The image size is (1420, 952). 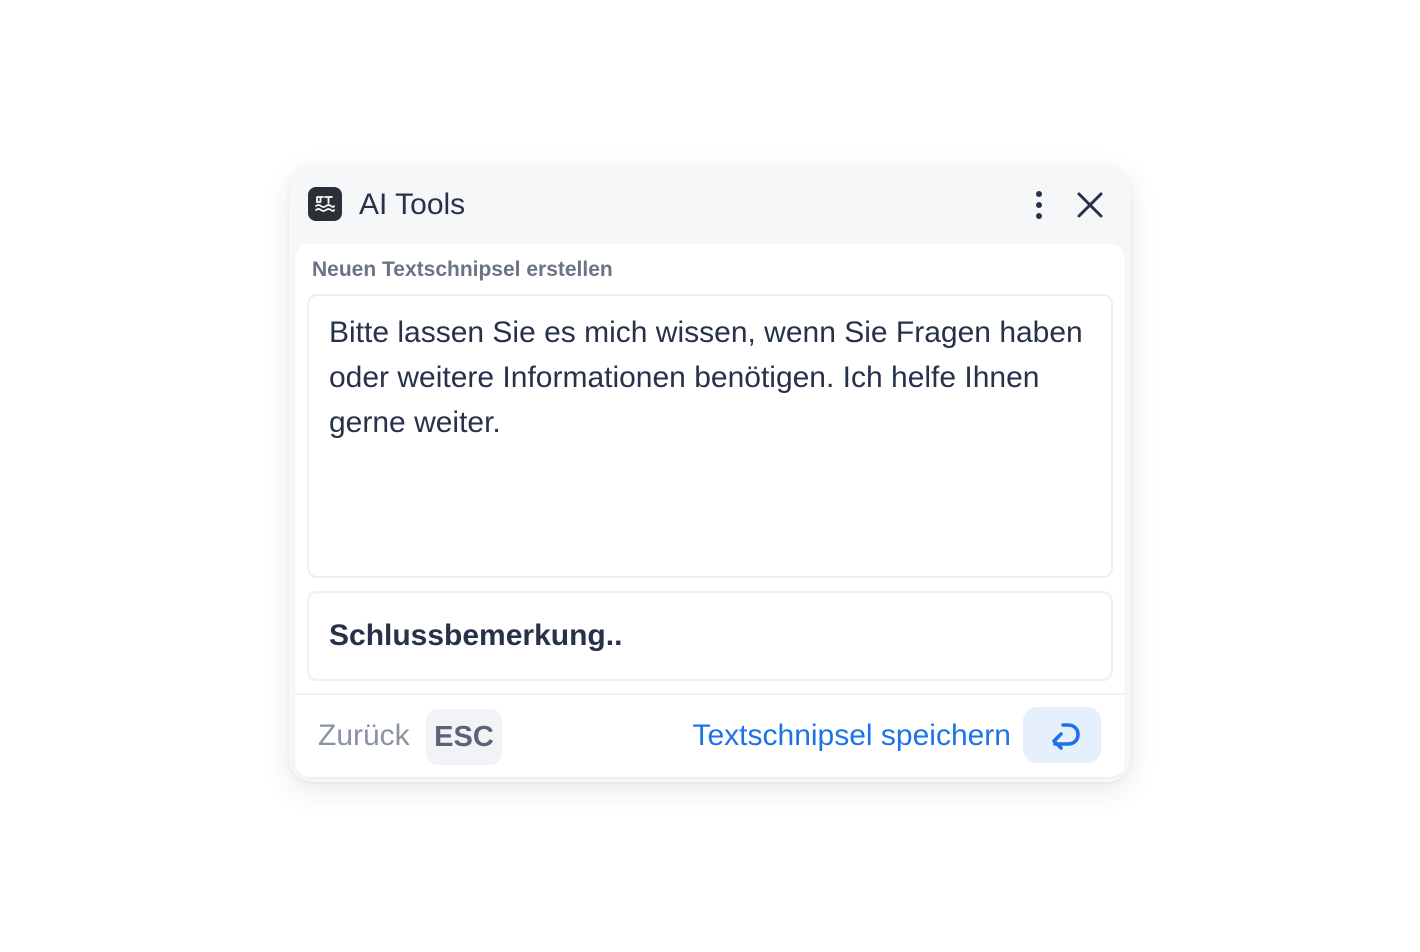 I want to click on back-button: Zurück, so click(x=364, y=736).